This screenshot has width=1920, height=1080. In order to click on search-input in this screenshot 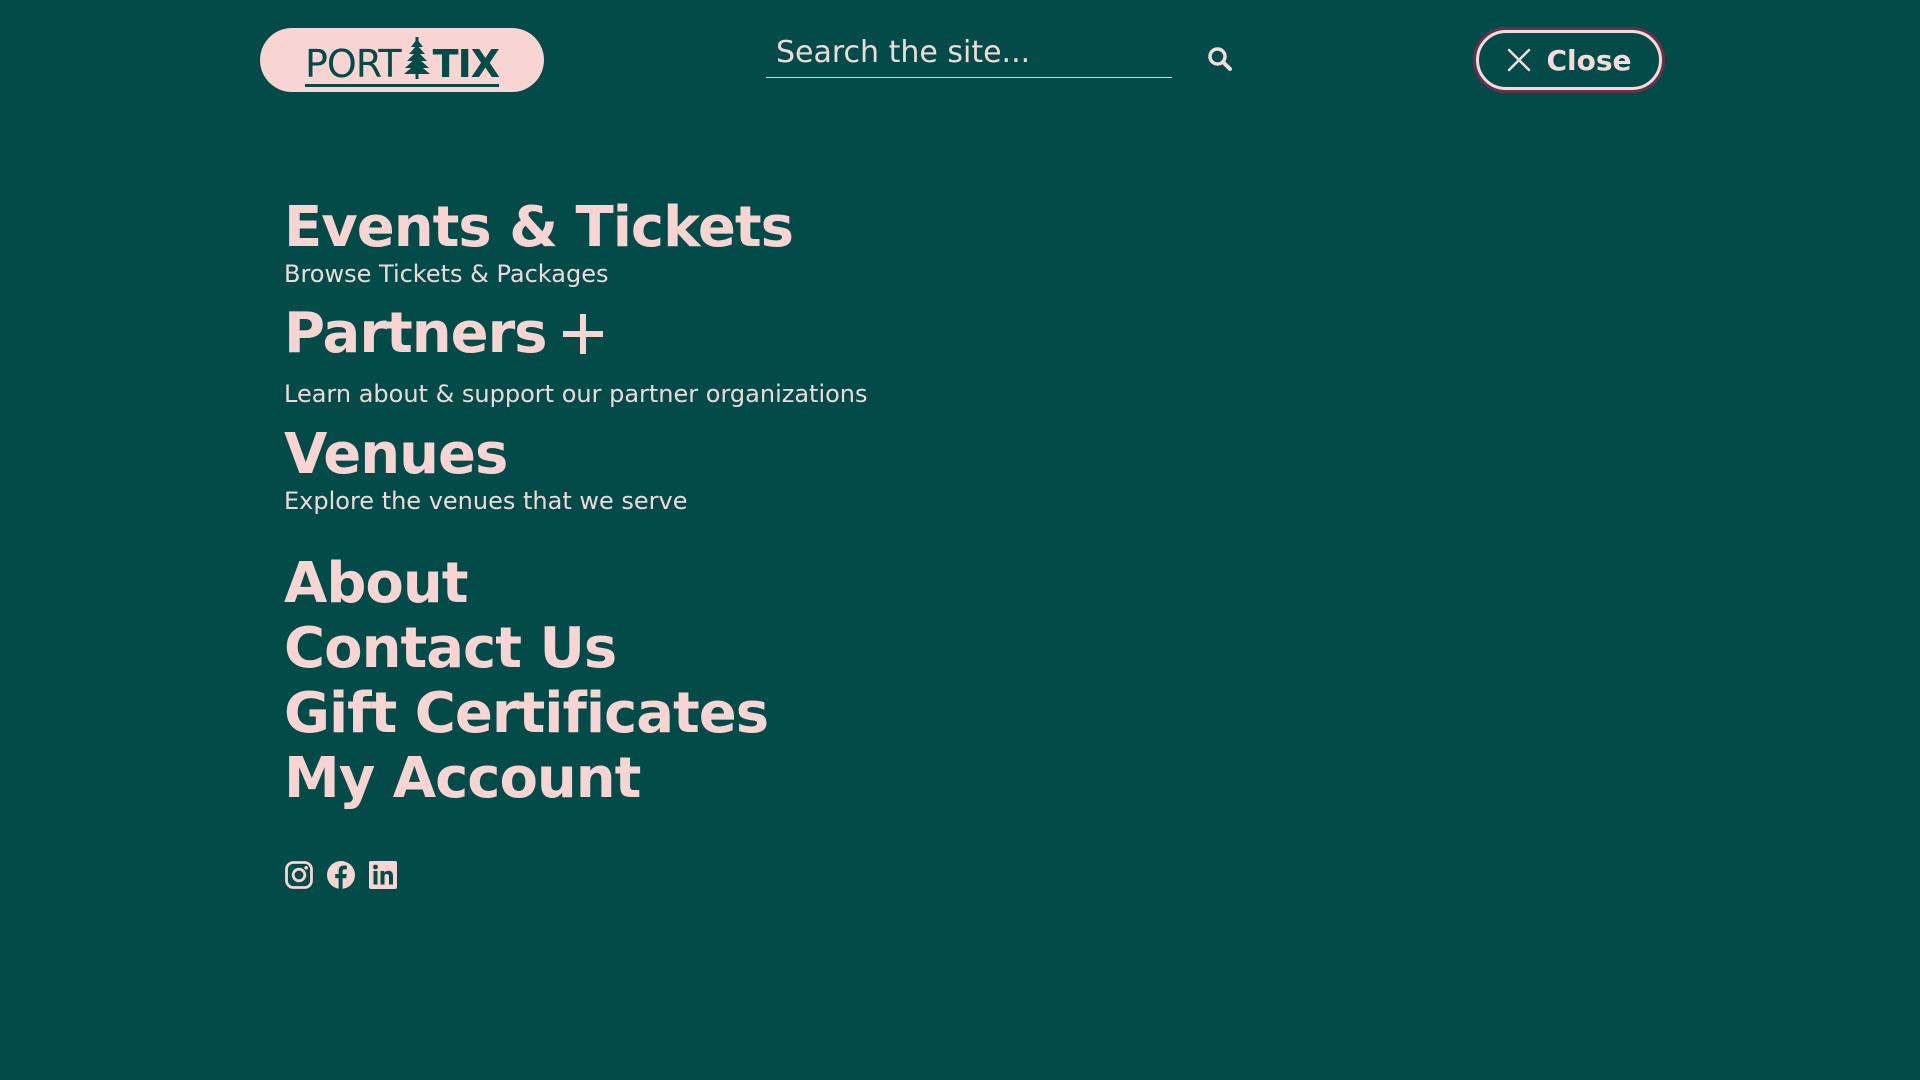, I will do `click(969, 52)`.